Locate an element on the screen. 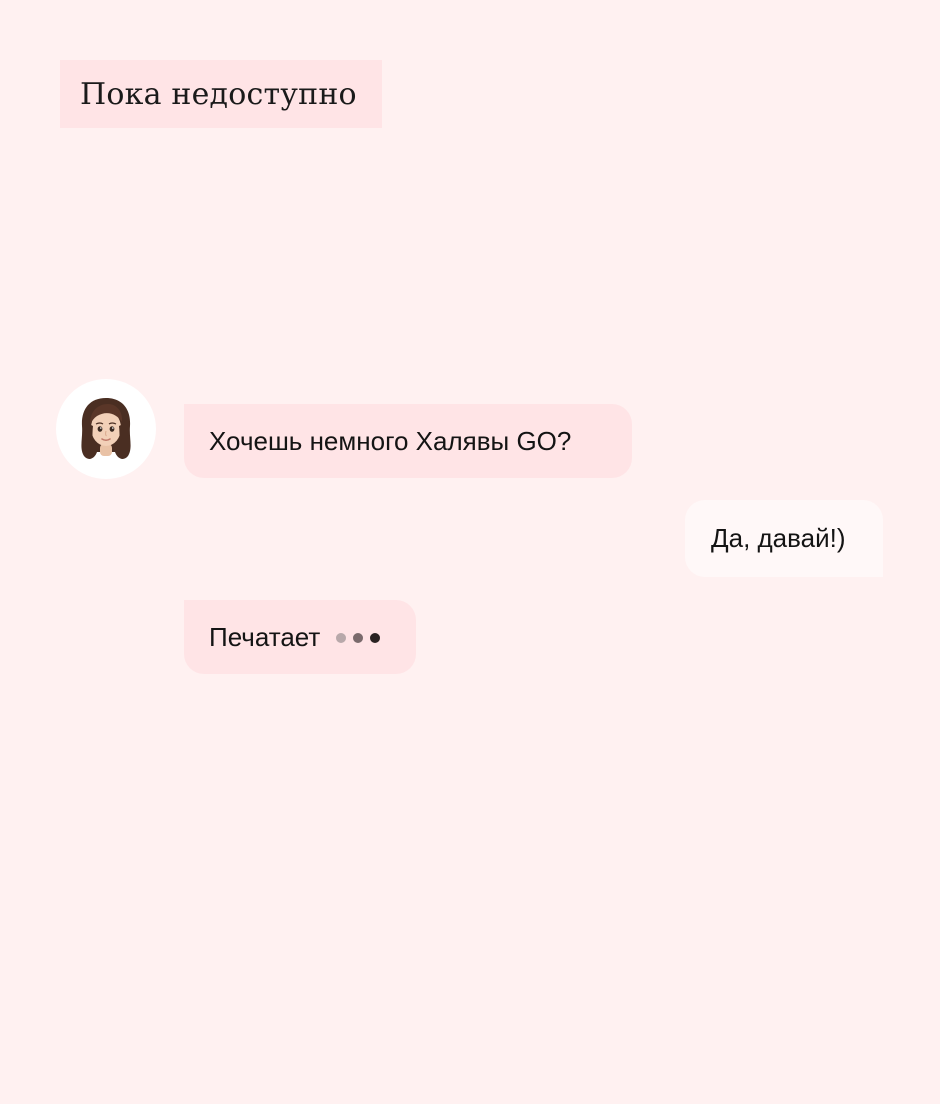 This screenshot has width=940, height=1104. message-text: Да, давай!) is located at coordinates (778, 538).